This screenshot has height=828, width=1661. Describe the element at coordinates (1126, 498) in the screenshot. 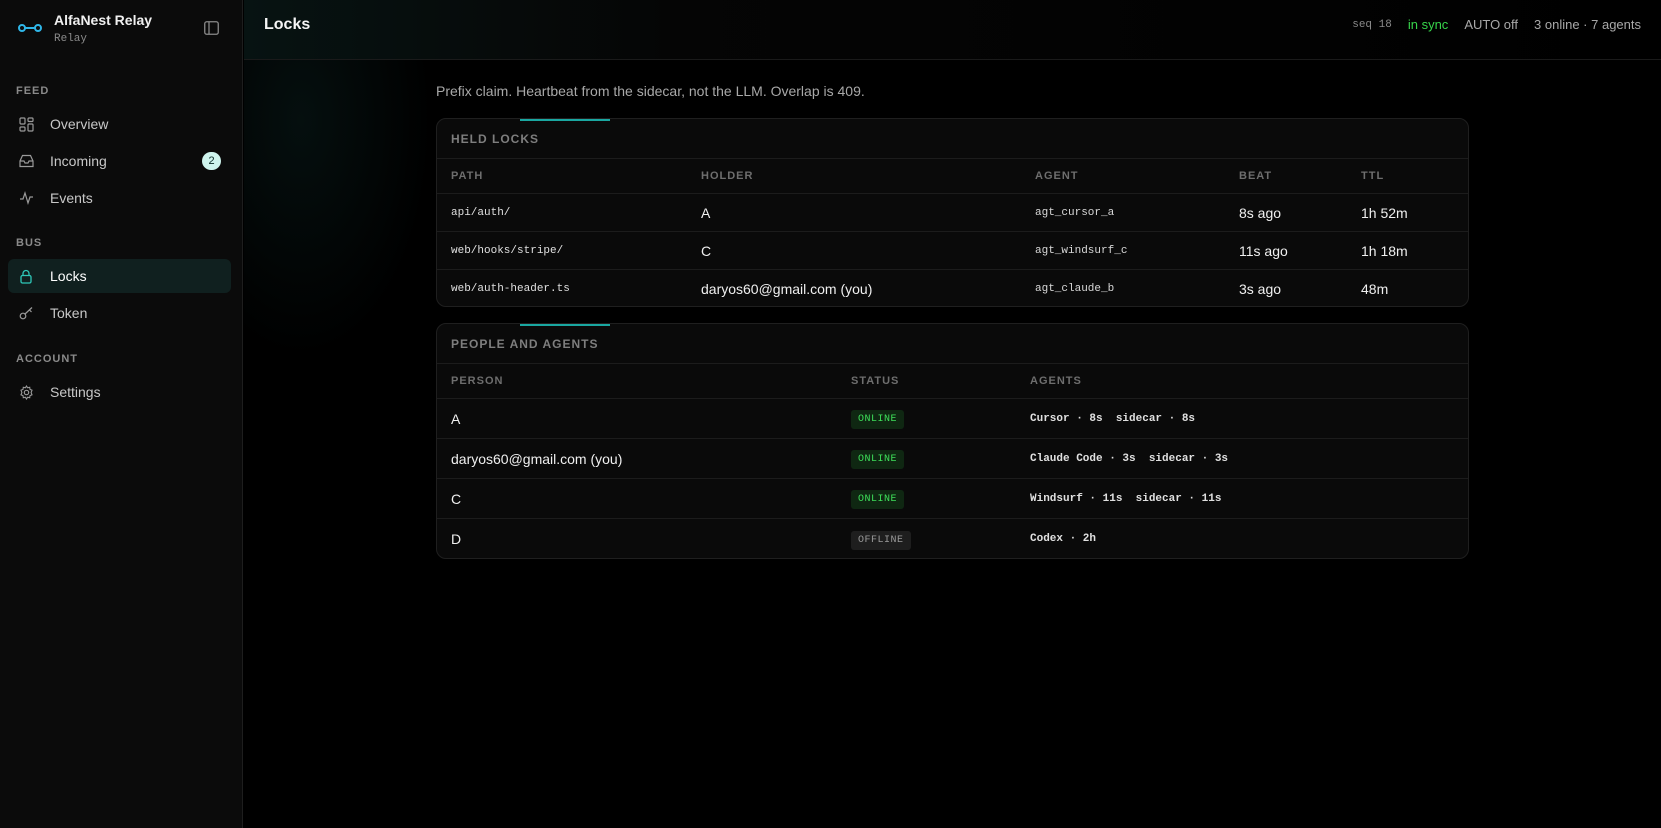

I see `agent-list: Windsurf · 11s sidecar · 11s` at that location.